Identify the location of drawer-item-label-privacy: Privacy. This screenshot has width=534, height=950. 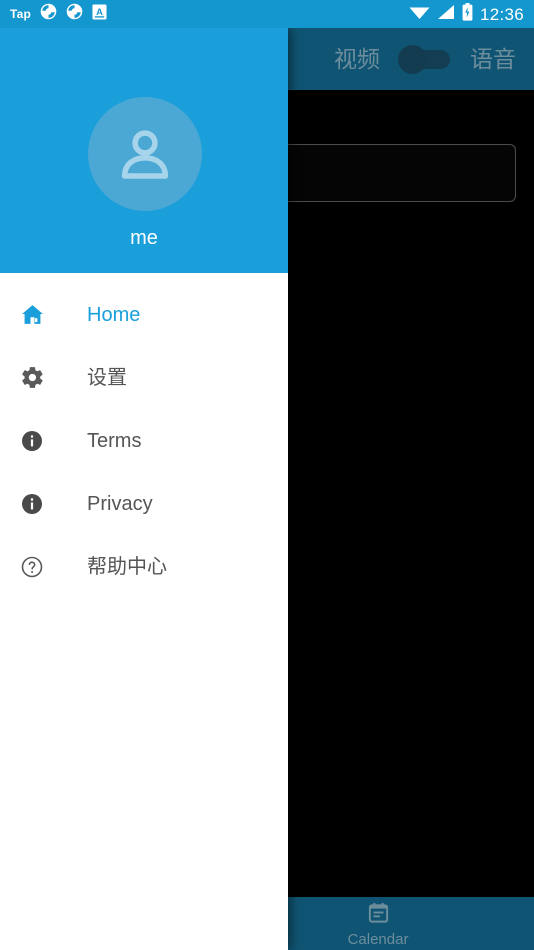
(120, 503).